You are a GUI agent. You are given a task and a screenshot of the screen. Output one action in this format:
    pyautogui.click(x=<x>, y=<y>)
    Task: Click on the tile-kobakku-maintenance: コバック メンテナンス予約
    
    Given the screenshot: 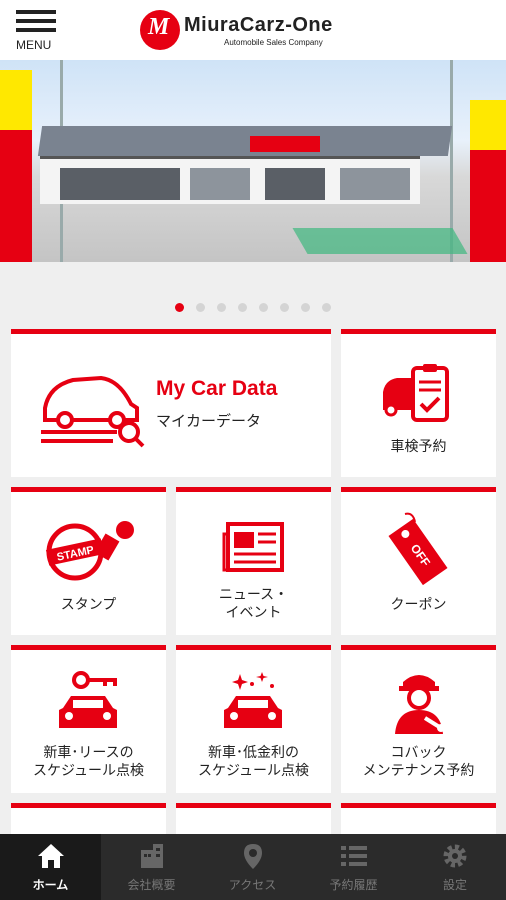 What is the action you would take?
    pyautogui.click(x=418, y=719)
    